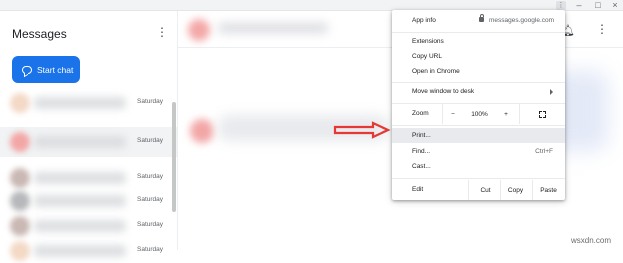 The height and width of the screenshot is (263, 623). I want to click on contact-avatar, so click(199, 30).